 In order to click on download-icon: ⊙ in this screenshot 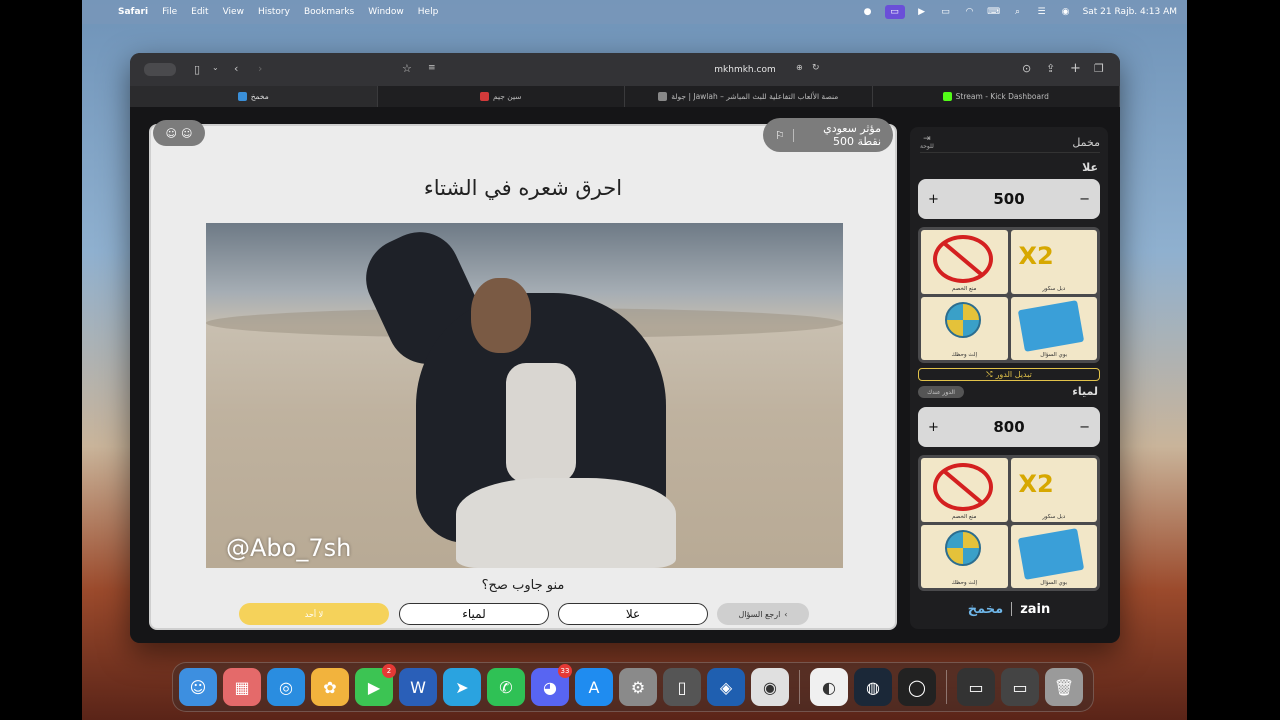, I will do `click(1026, 68)`.